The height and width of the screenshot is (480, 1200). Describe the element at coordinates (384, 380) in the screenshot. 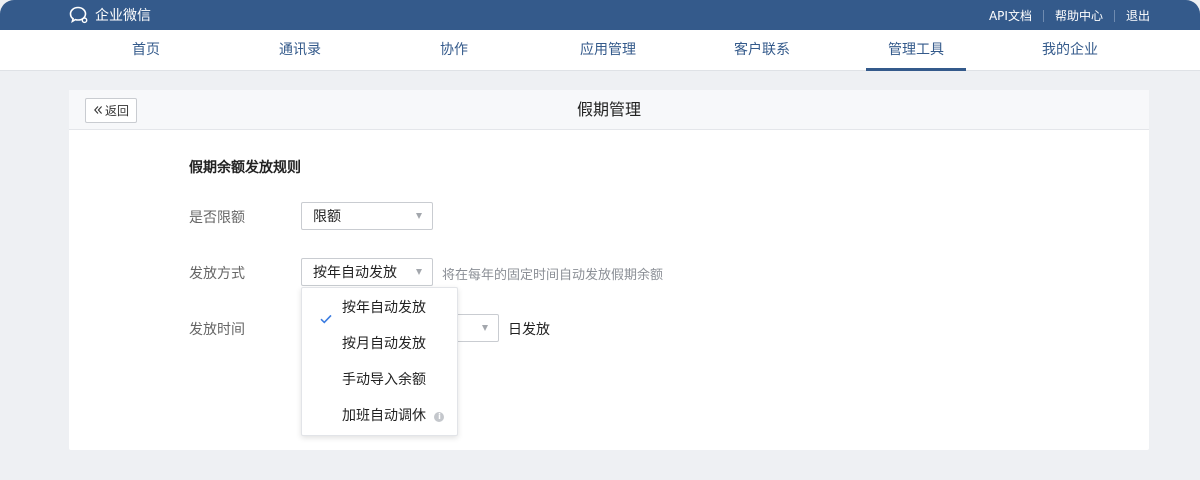

I see `option-label: 手动导入余额` at that location.